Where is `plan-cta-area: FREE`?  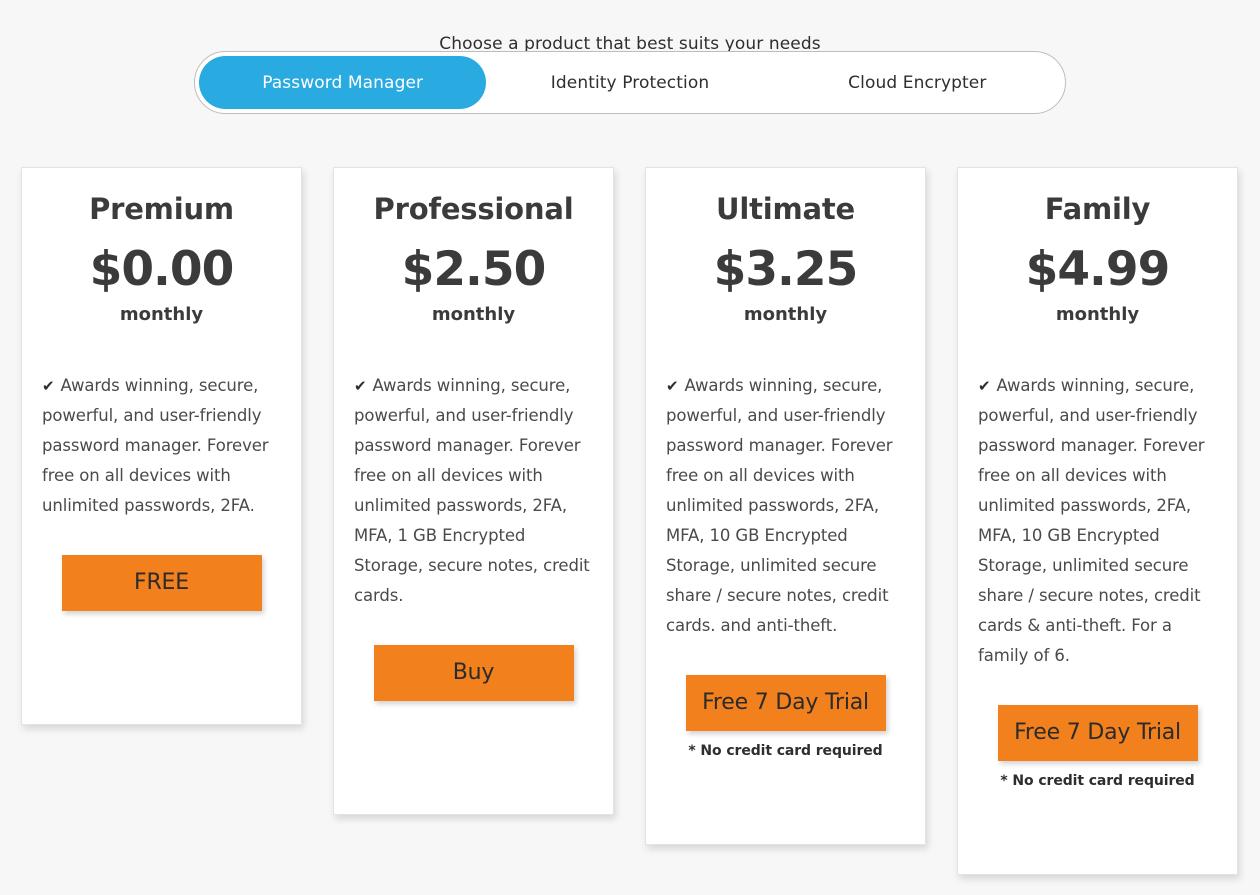
plan-cta-area: FREE is located at coordinates (161, 583).